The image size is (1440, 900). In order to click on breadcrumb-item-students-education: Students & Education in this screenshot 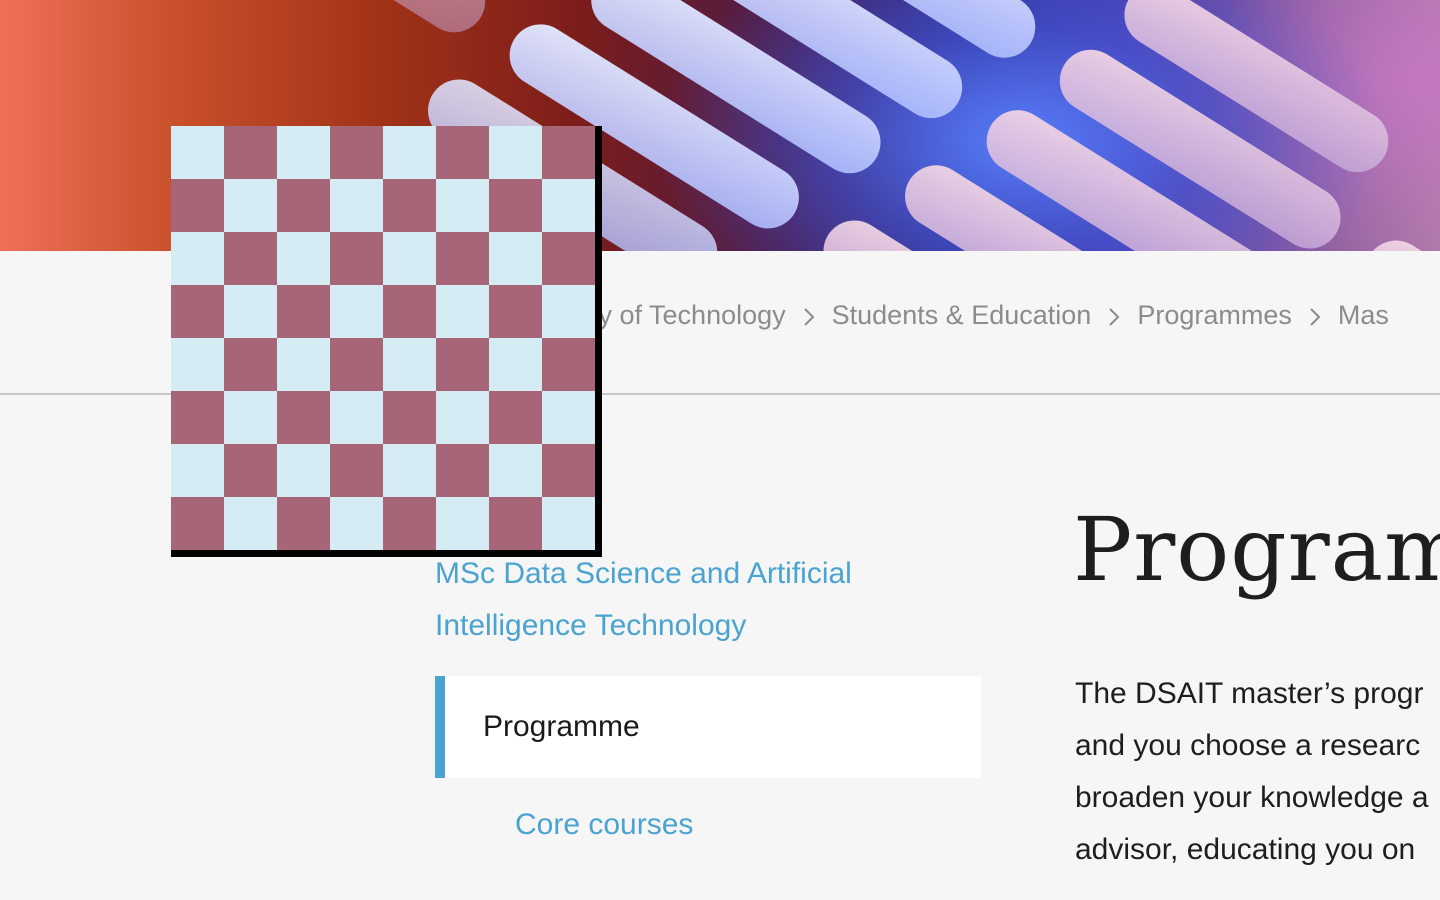, I will do `click(962, 315)`.